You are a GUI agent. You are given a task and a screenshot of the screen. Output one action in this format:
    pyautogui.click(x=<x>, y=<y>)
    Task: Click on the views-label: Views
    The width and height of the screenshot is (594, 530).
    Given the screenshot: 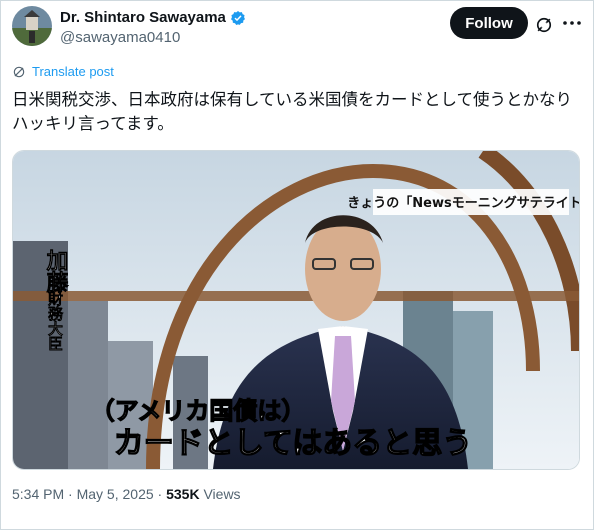 What is the action you would take?
    pyautogui.click(x=220, y=494)
    